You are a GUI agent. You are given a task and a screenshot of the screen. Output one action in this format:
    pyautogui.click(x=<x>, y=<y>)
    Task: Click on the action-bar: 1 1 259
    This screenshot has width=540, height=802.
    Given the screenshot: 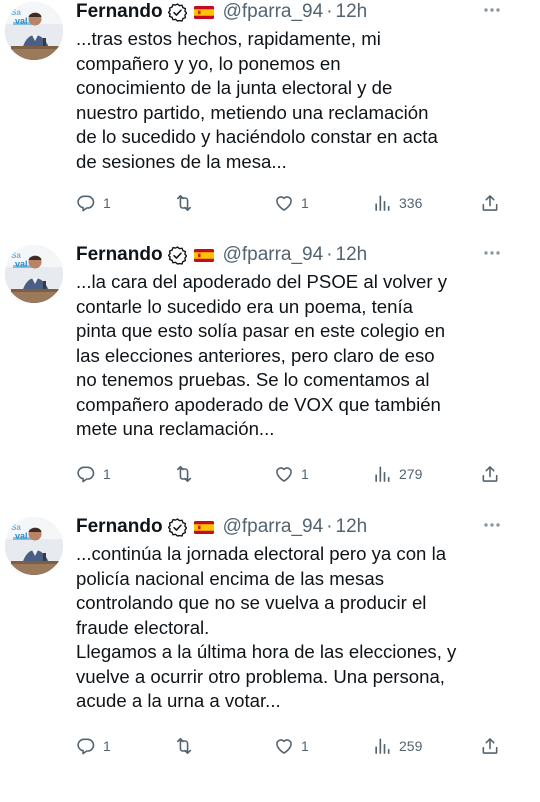 What is the action you would take?
    pyautogui.click(x=291, y=746)
    